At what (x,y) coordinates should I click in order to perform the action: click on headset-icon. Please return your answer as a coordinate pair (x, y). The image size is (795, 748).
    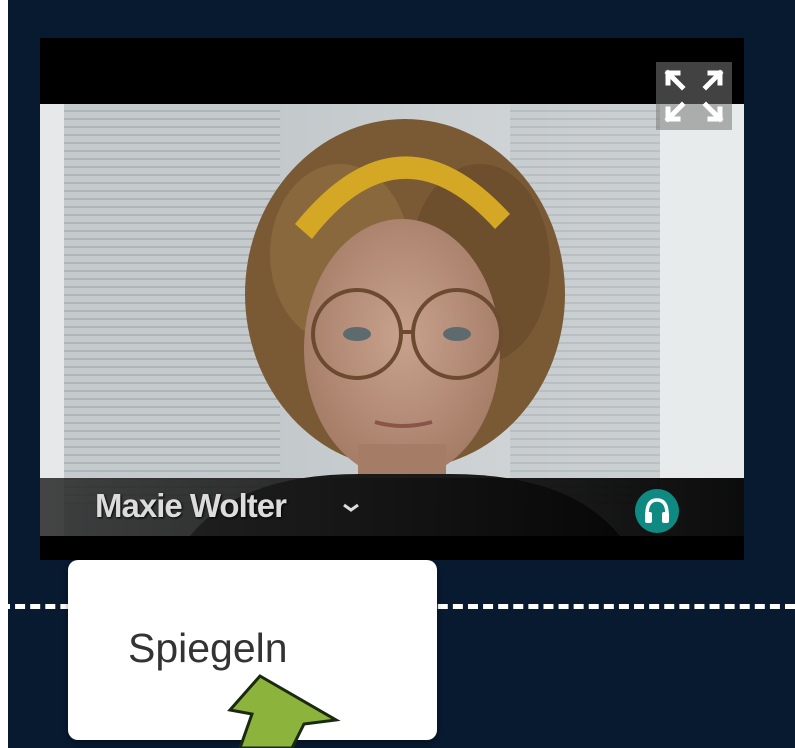
    Looking at the image, I should click on (657, 510).